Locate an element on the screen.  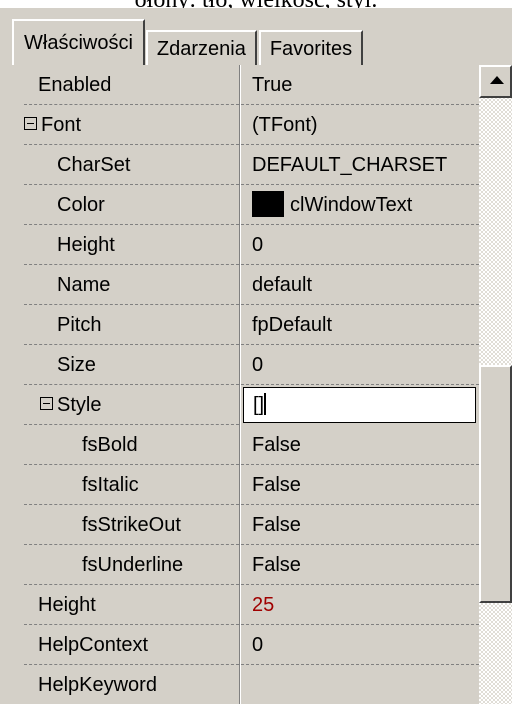
property-value: DEFAULT_CHARSET is located at coordinates (360, 165).